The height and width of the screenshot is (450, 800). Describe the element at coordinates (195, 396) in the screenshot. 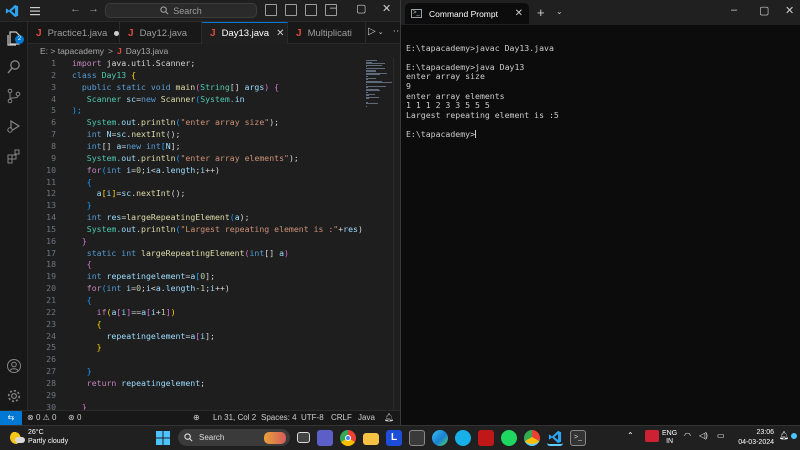

I see `code-line: 29` at that location.